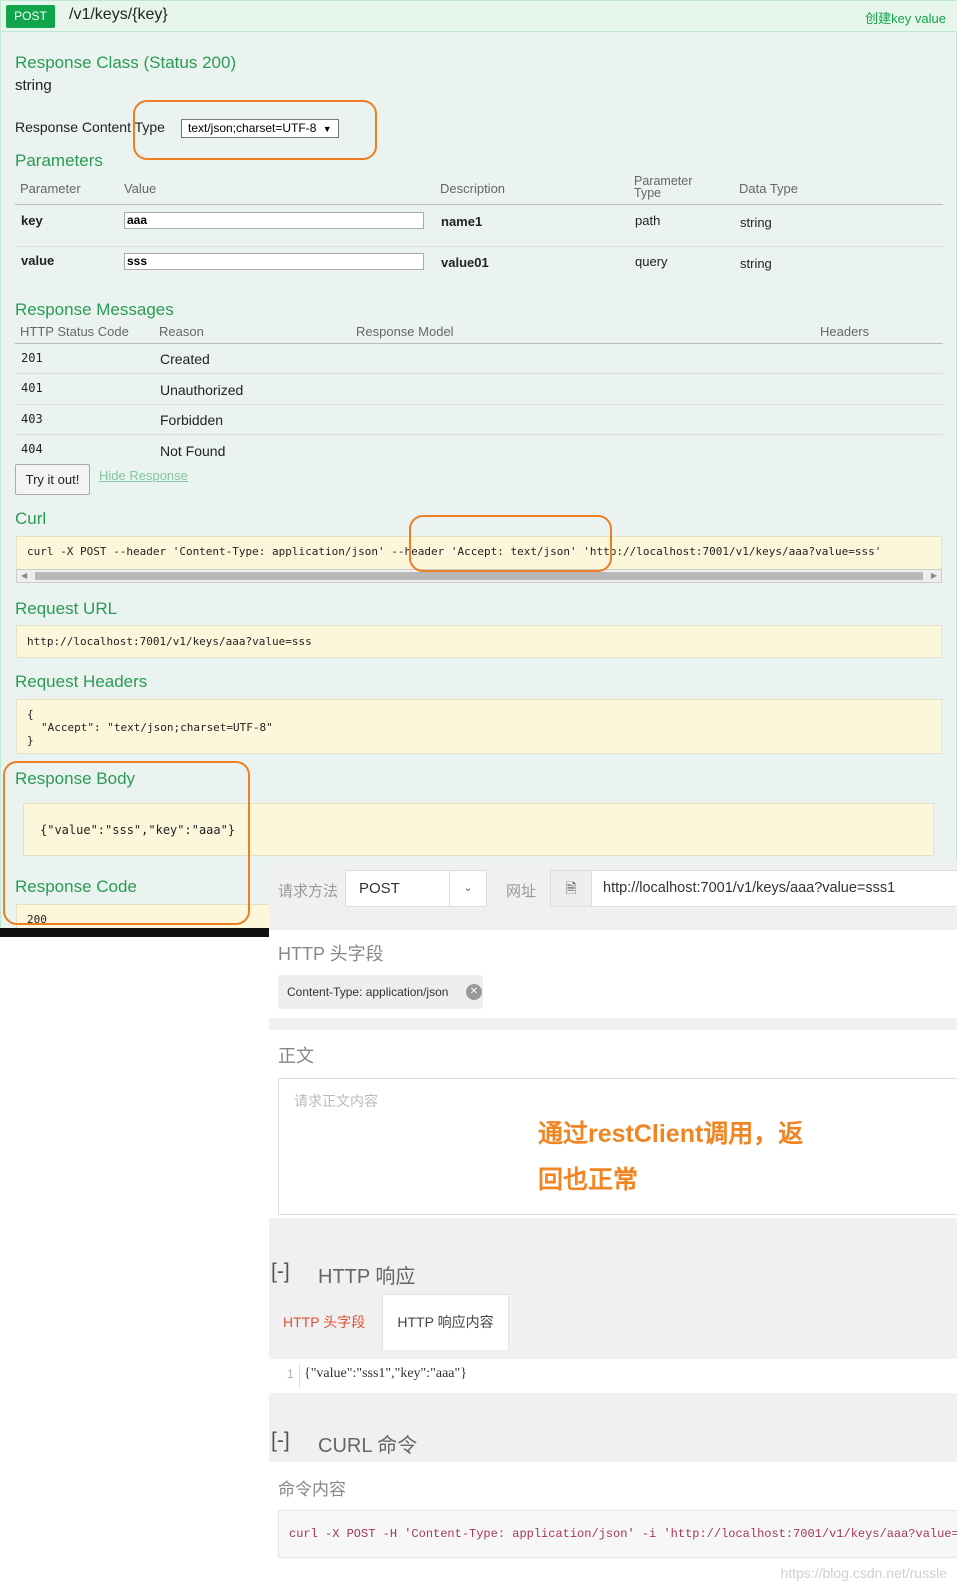  Describe the element at coordinates (50, 188) in the screenshot. I see `param-col-parameter: Parameter` at that location.